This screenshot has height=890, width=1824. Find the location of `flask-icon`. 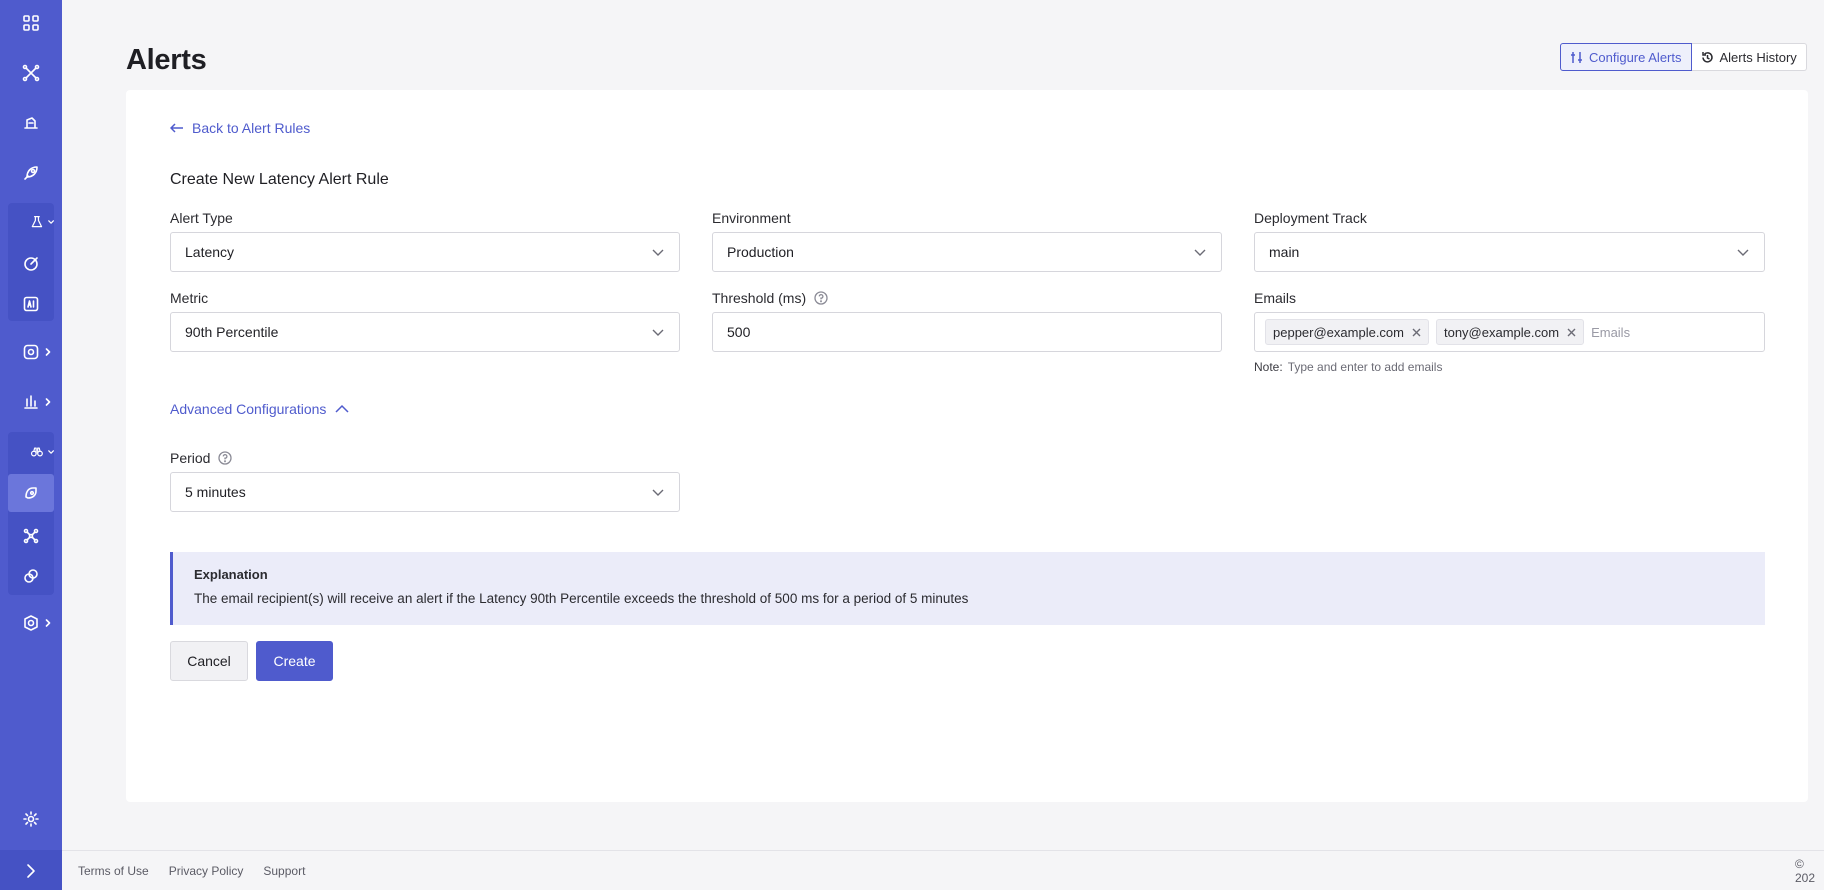

flask-icon is located at coordinates (37, 222).